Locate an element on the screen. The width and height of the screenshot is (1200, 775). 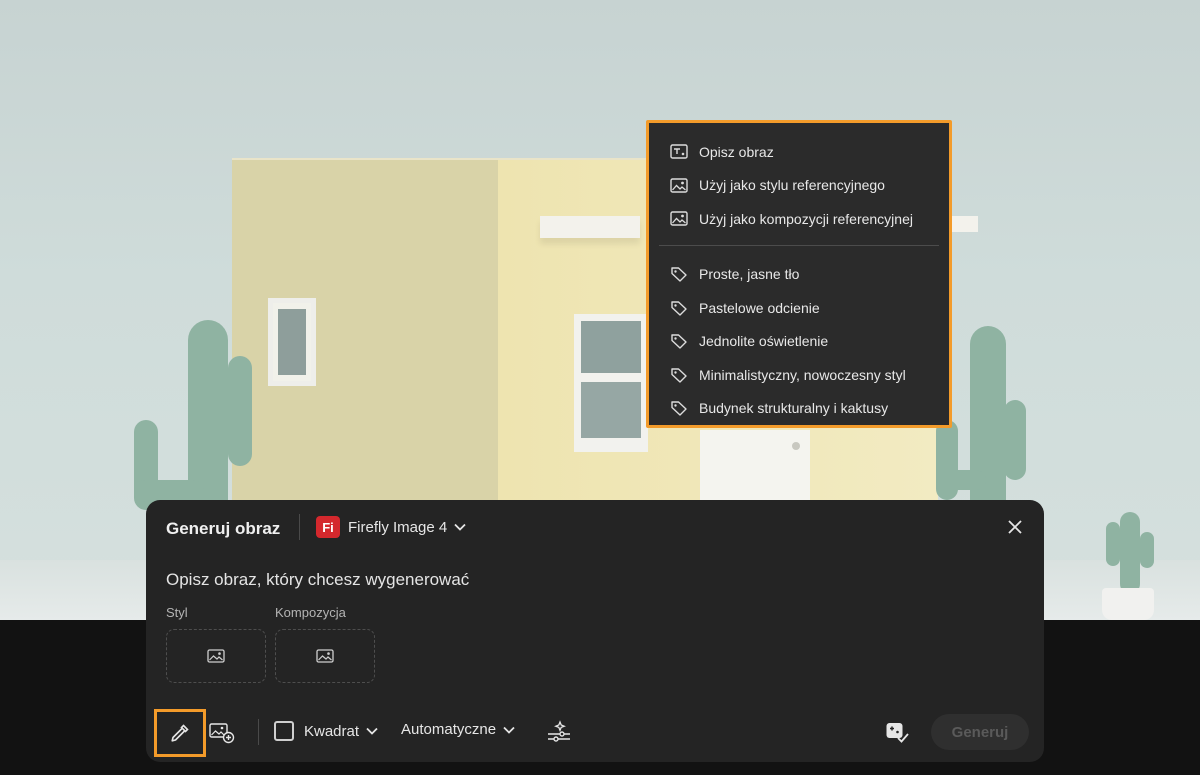
cactus-left-arm-1b is located at coordinates (169, 491).